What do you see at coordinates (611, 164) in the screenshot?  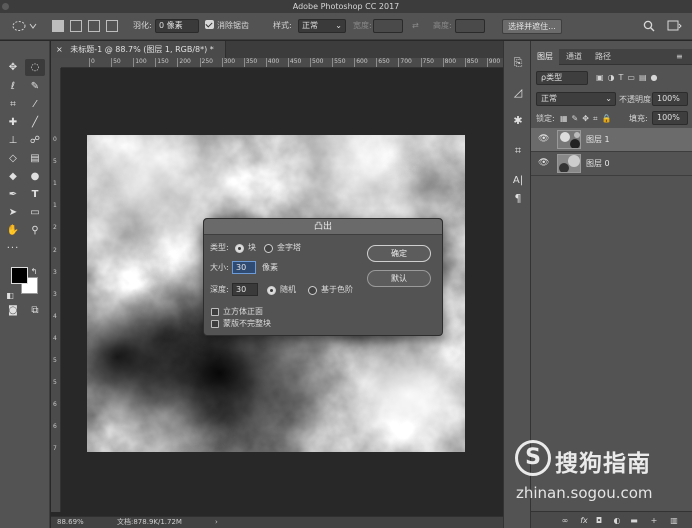 I see `layer-row: 👁 图层 0` at bounding box center [611, 164].